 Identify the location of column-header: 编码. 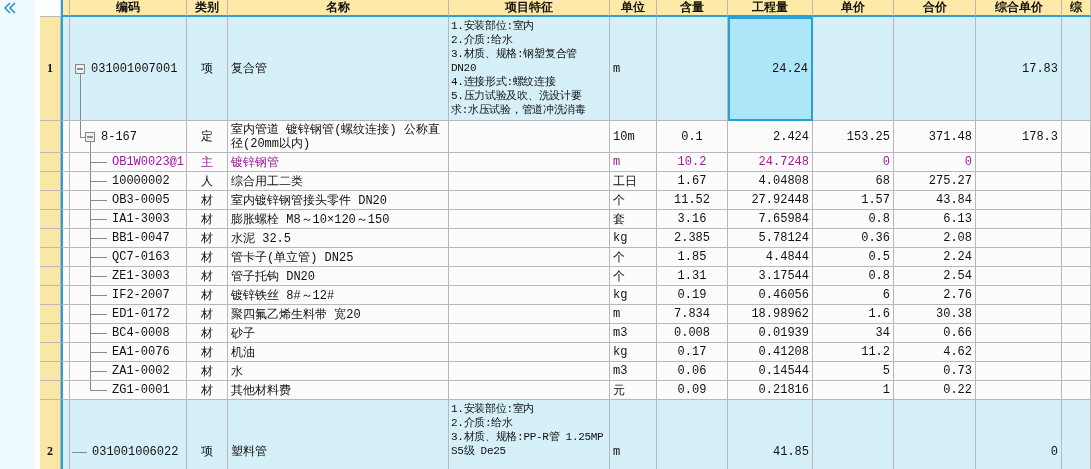
(128, 8).